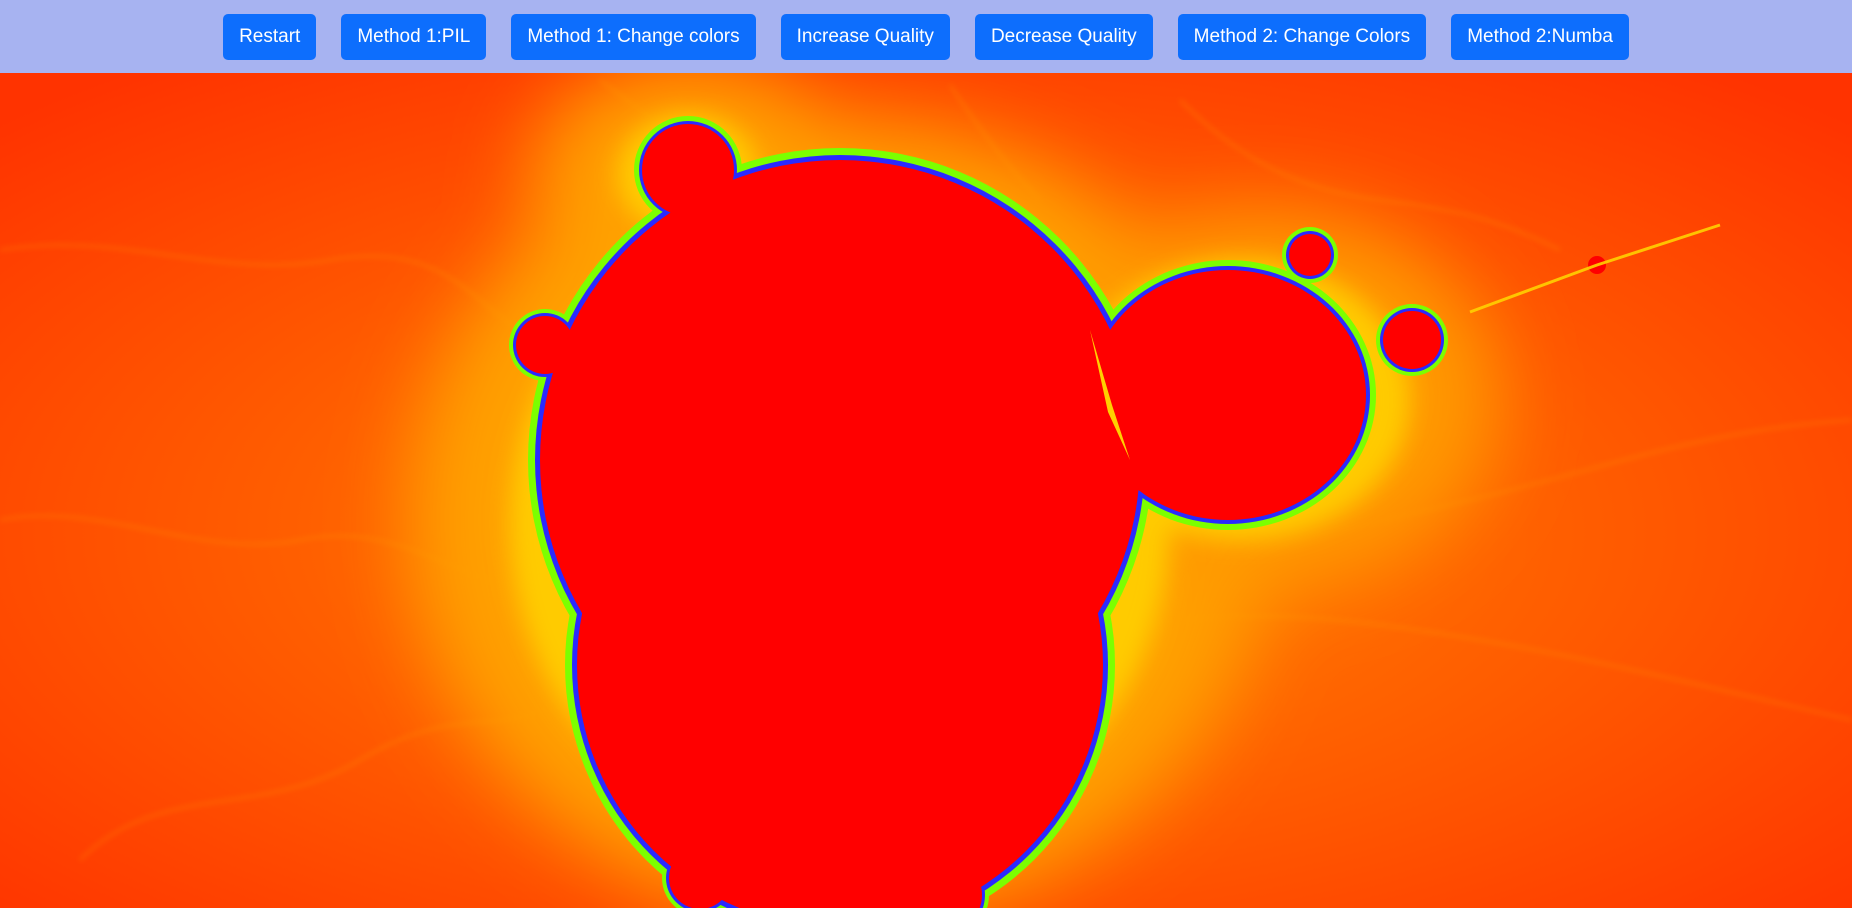 The image size is (1852, 908). I want to click on decrease-quality-button: Decrease Quality, so click(1063, 36).